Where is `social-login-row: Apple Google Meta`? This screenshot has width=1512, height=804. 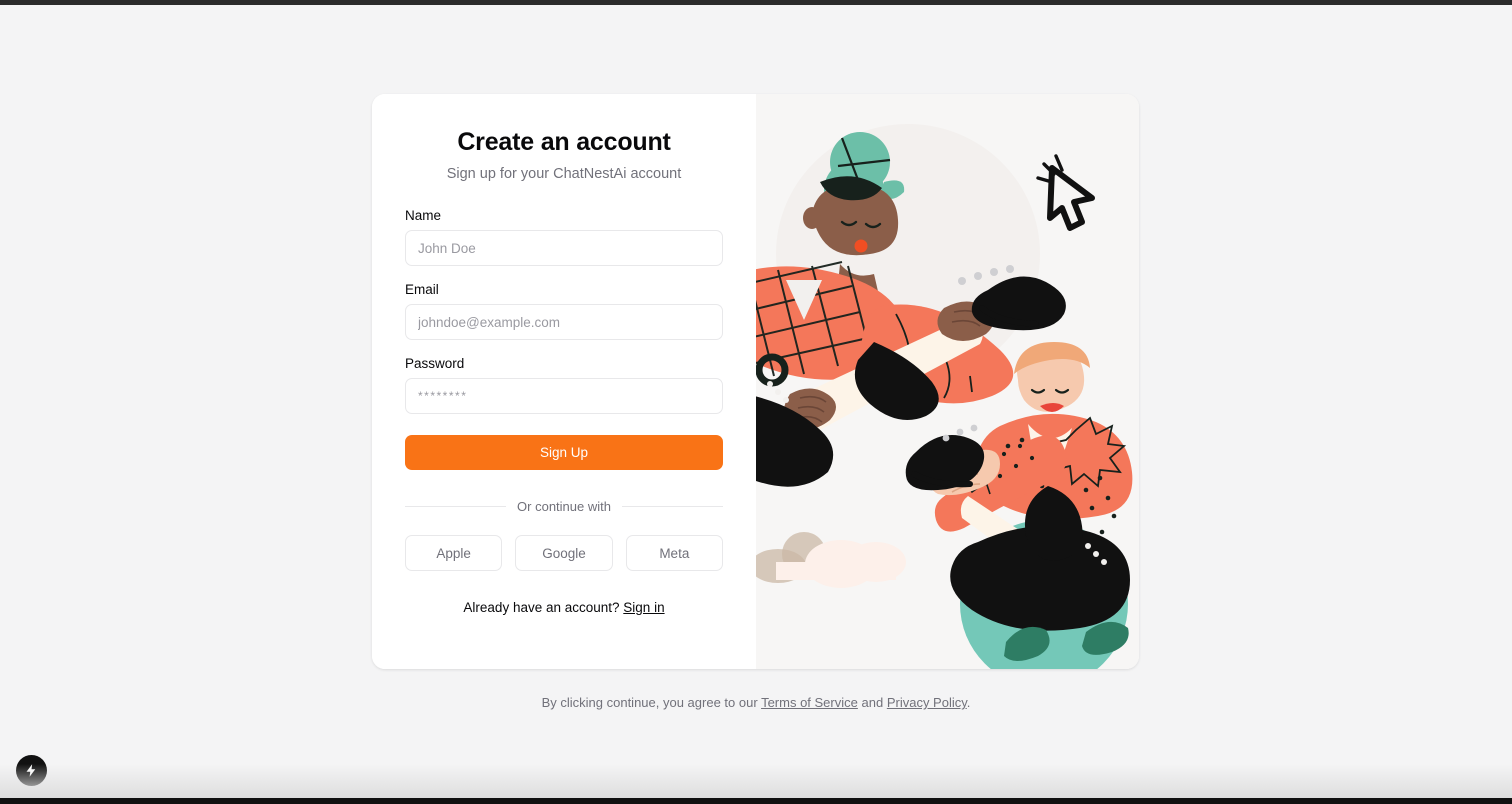 social-login-row: Apple Google Meta is located at coordinates (564, 553).